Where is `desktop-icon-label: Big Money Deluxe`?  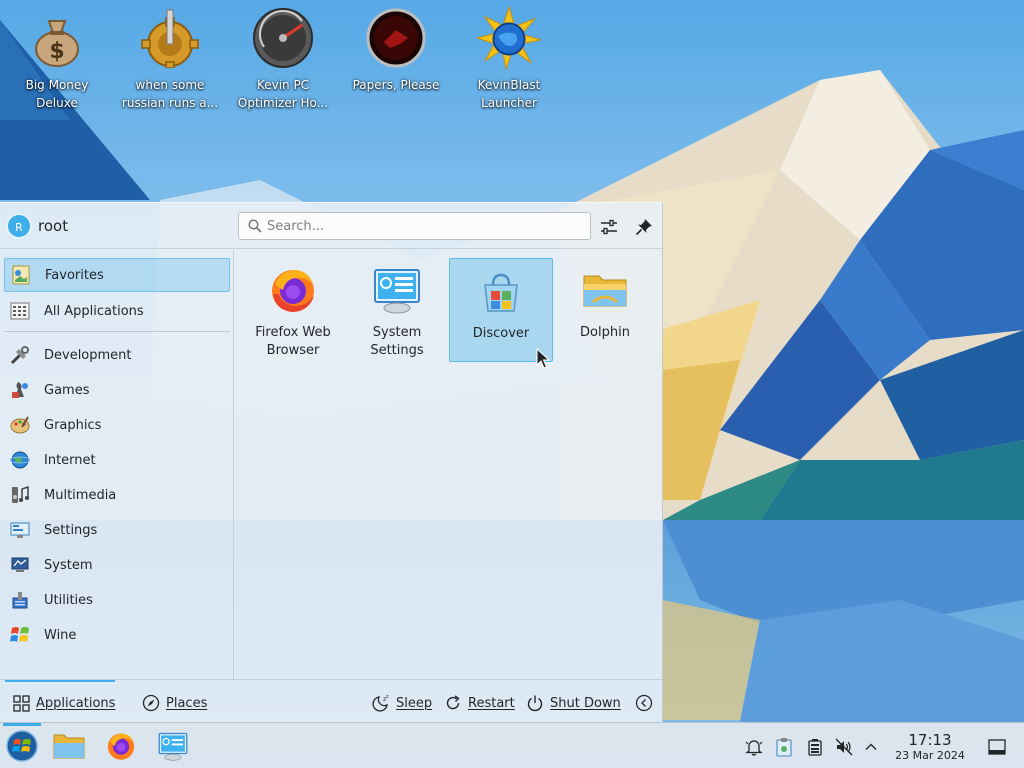
desktop-icon-label: Big Money Deluxe is located at coordinates (57, 94).